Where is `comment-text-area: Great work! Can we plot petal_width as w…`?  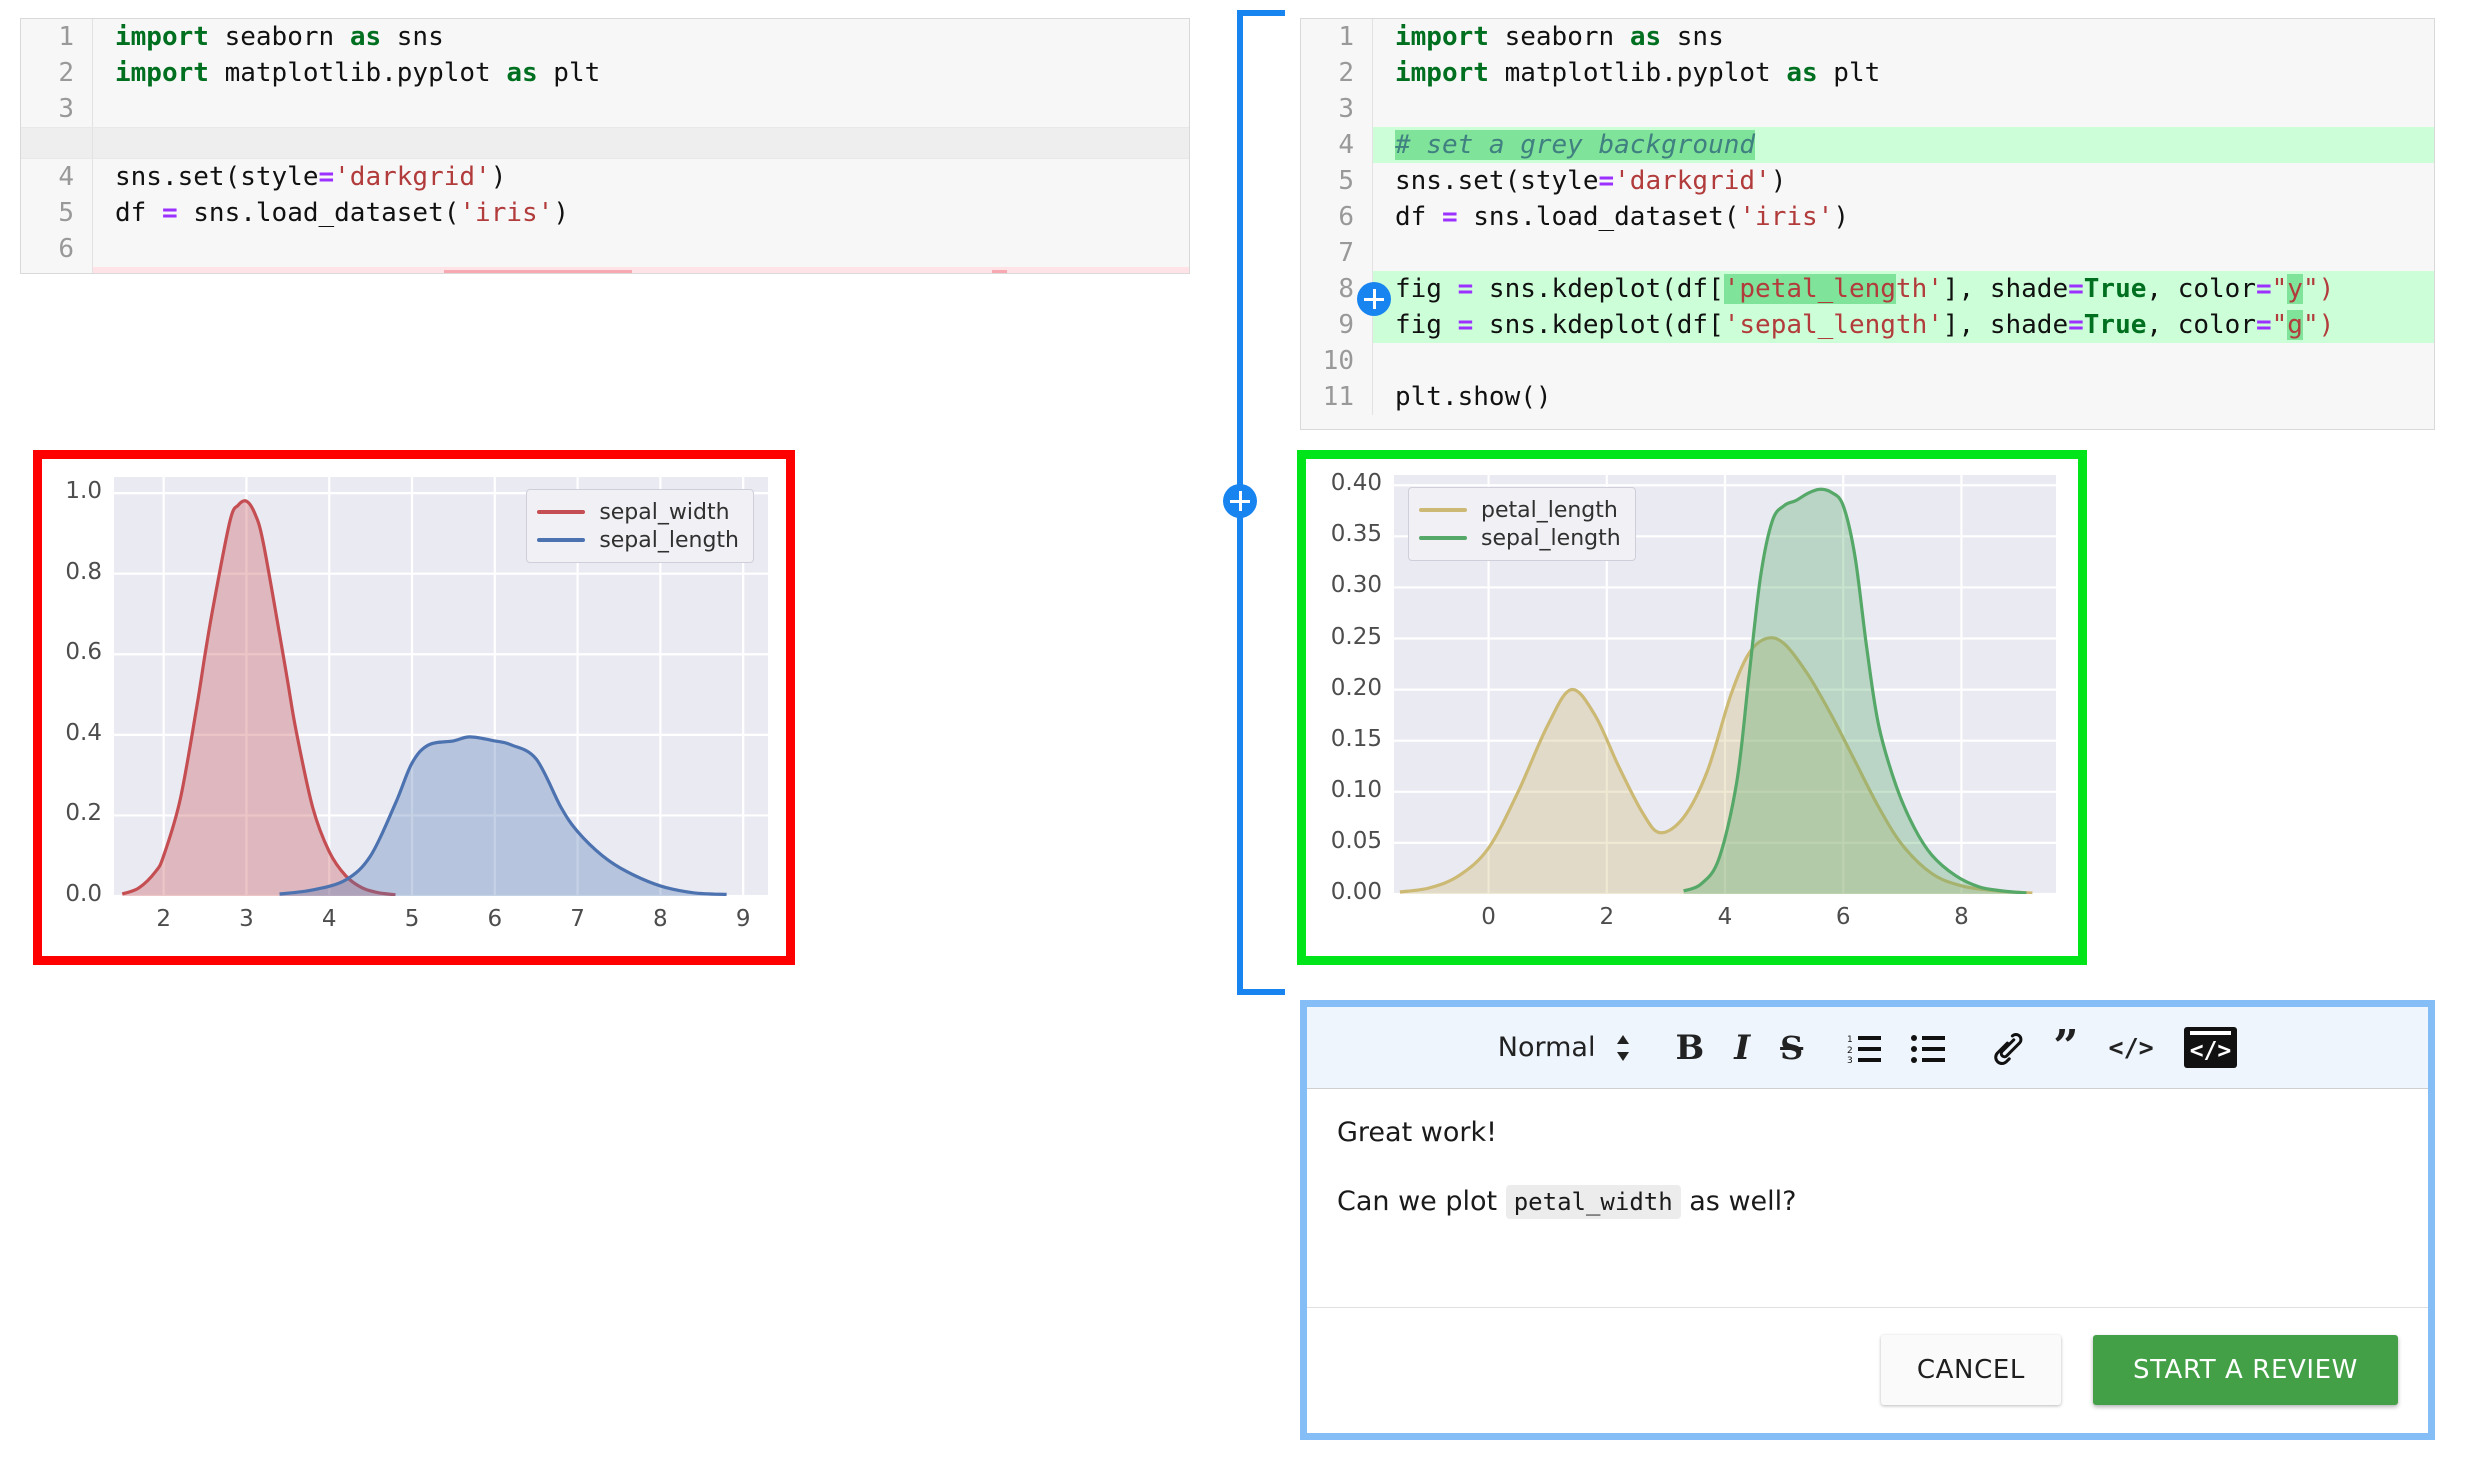
comment-text-area: Great work! Can we plot petal_width as w… is located at coordinates (1867, 1198).